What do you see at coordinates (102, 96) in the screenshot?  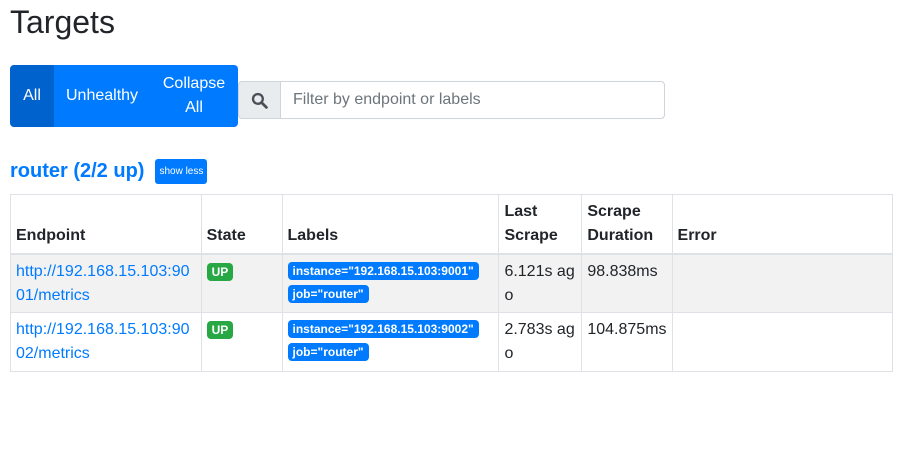 I see `unhealthy-button: Unhealthy` at bounding box center [102, 96].